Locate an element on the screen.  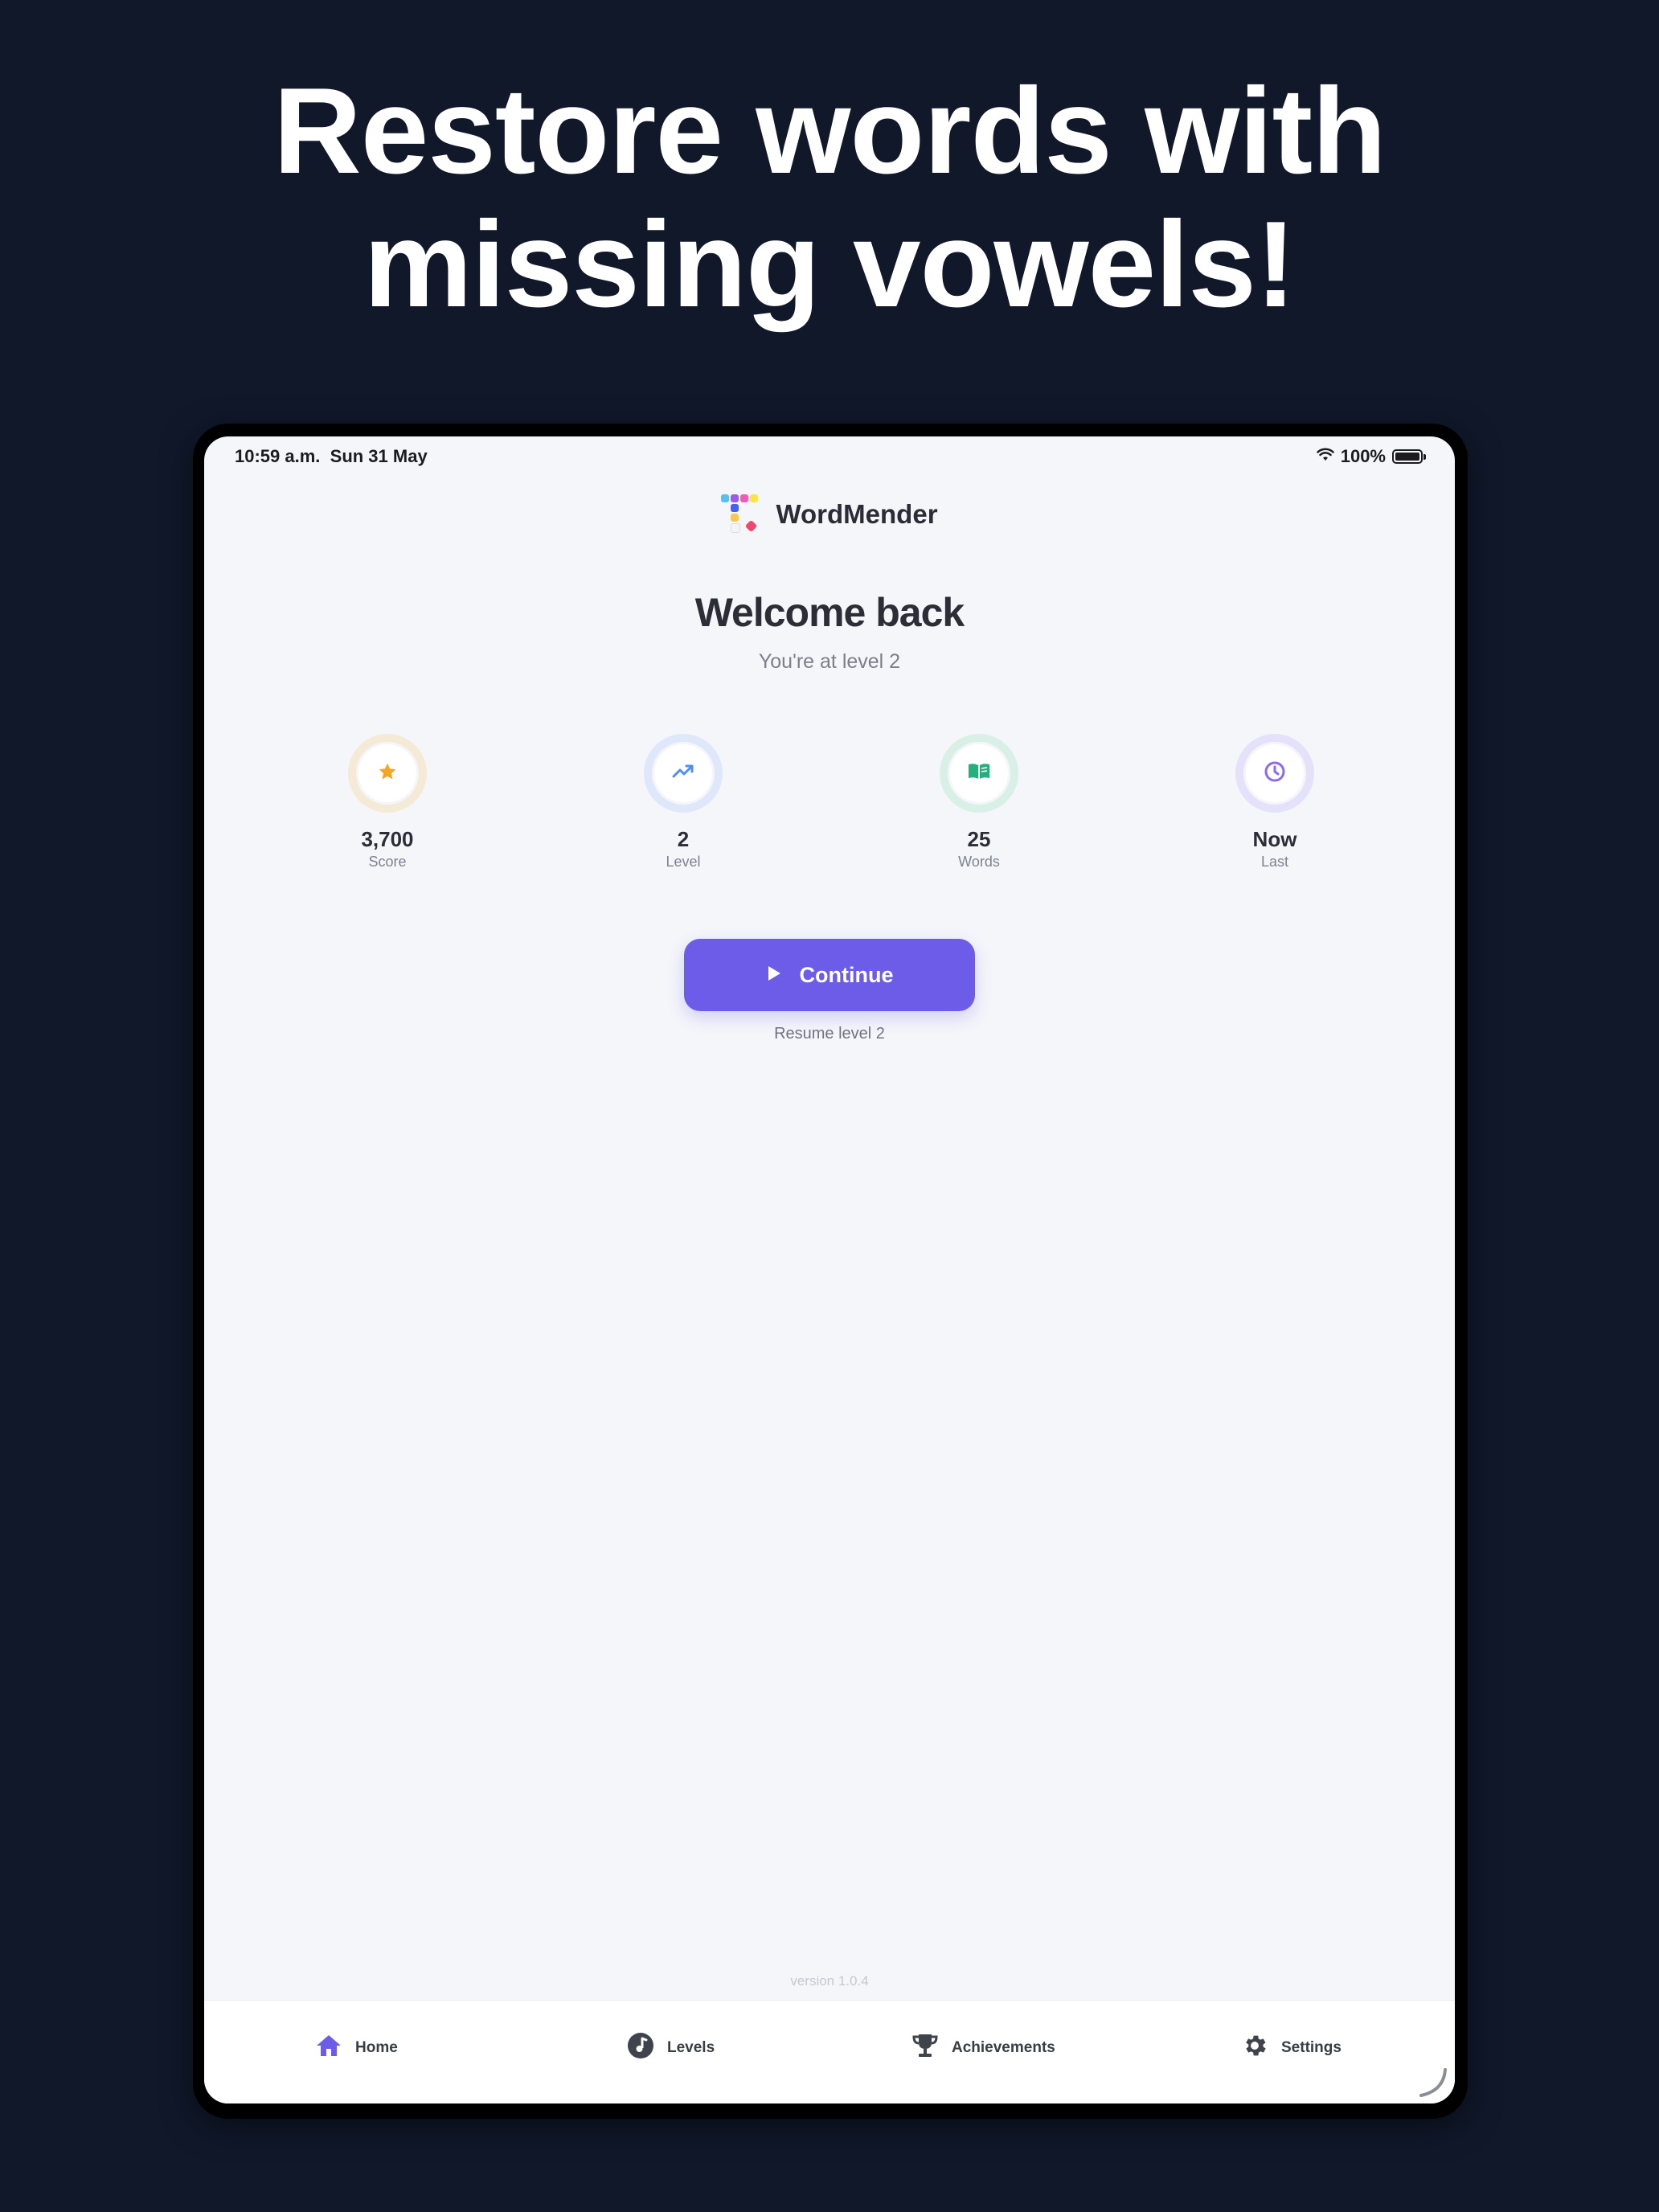
tab-achievements: Achievements is located at coordinates (983, 2048).